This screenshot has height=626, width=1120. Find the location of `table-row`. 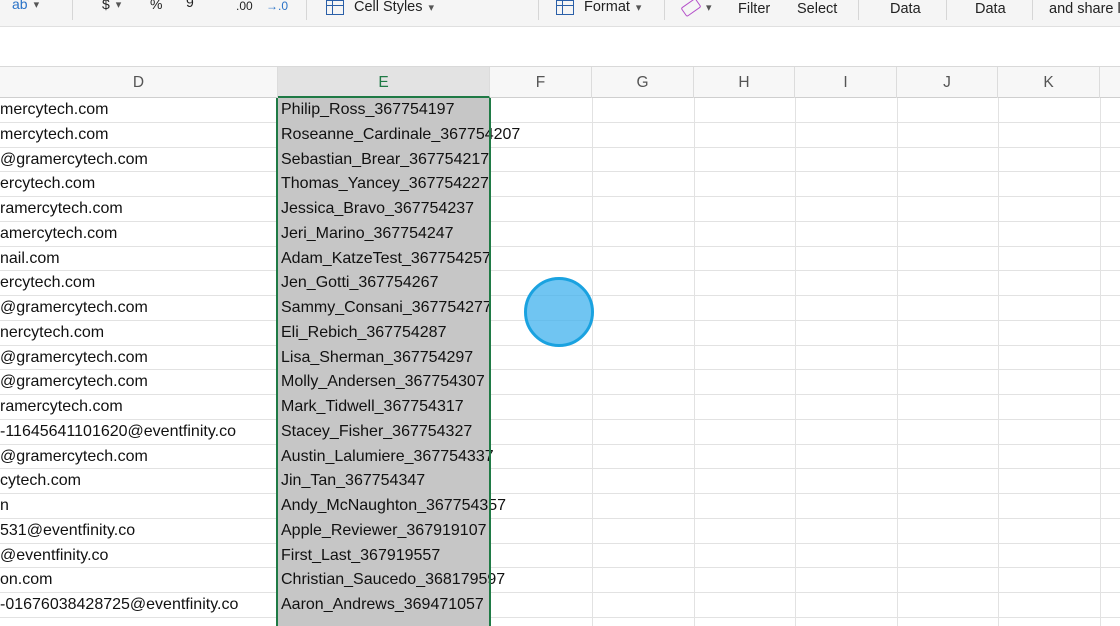

table-row is located at coordinates (560, 621).